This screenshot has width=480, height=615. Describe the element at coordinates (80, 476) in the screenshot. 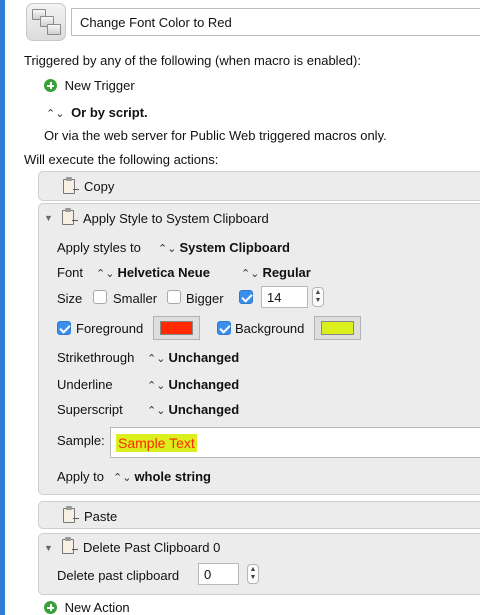

I see `apply-to-label: Apply to` at that location.